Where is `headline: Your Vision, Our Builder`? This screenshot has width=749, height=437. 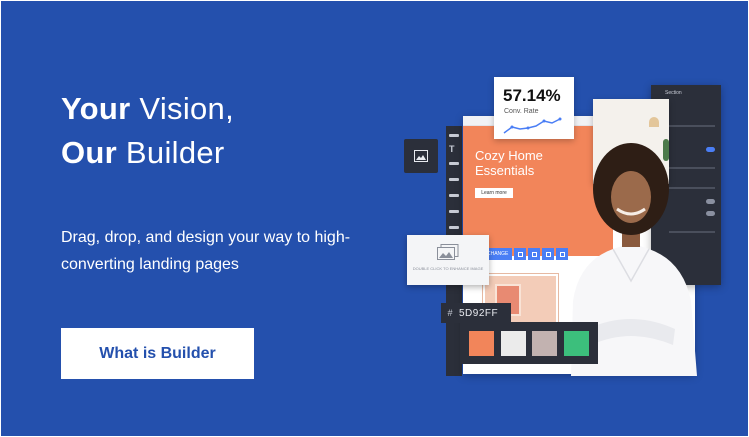
headline: Your Vision, Our Builder is located at coordinates (221, 131).